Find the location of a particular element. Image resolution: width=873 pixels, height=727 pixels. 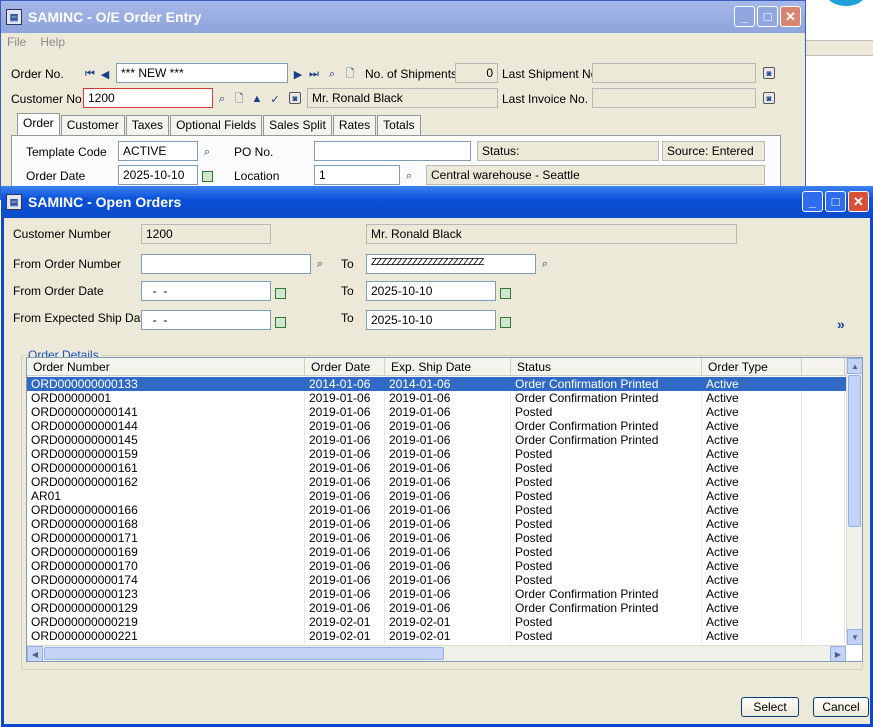

tab-order: Order is located at coordinates (38, 124).